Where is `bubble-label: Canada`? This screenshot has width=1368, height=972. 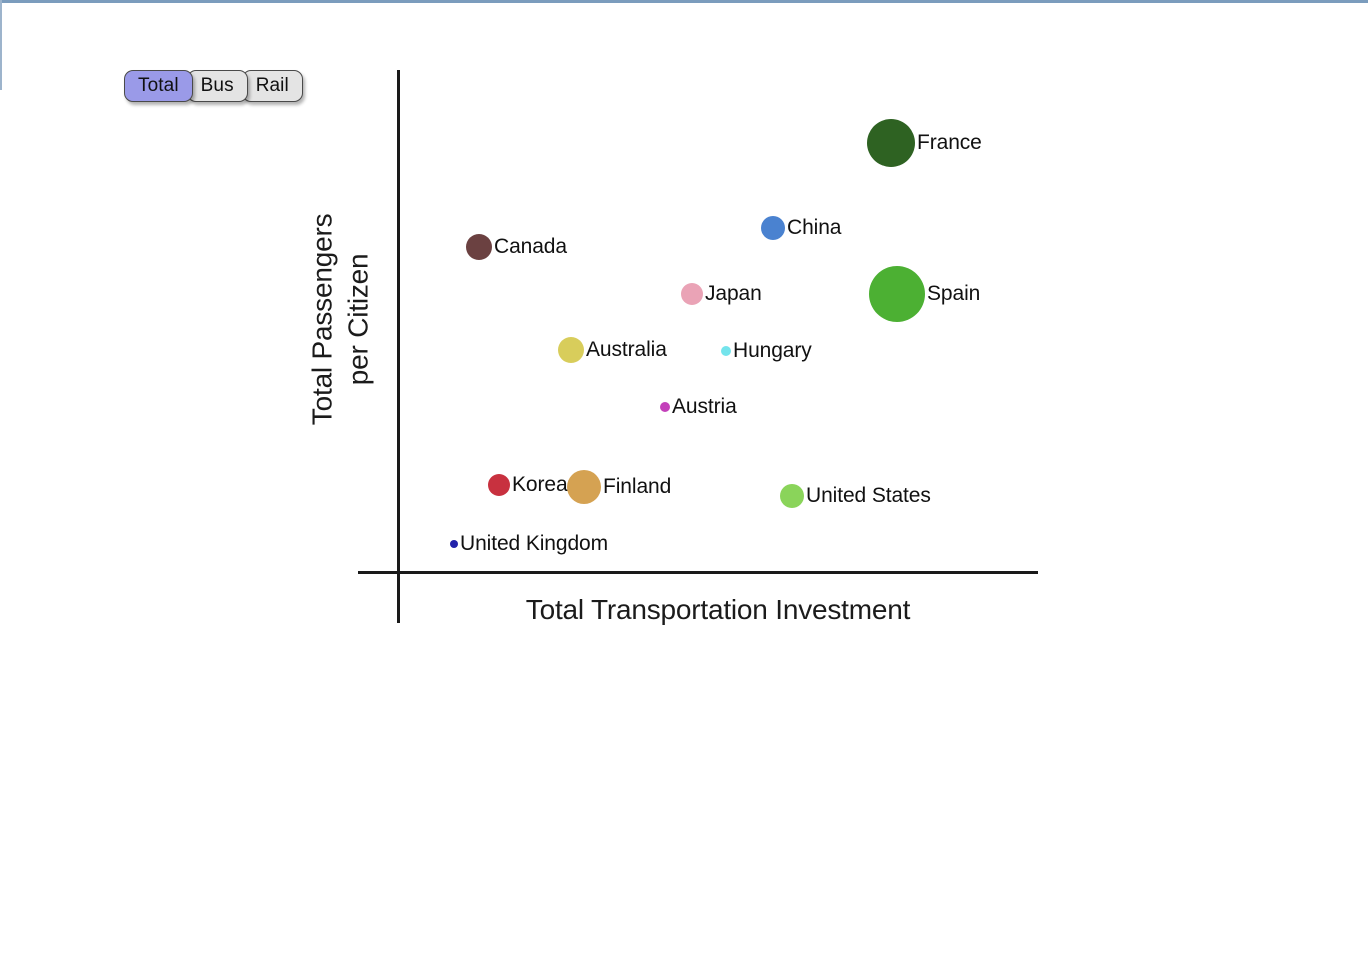 bubble-label: Canada is located at coordinates (530, 246).